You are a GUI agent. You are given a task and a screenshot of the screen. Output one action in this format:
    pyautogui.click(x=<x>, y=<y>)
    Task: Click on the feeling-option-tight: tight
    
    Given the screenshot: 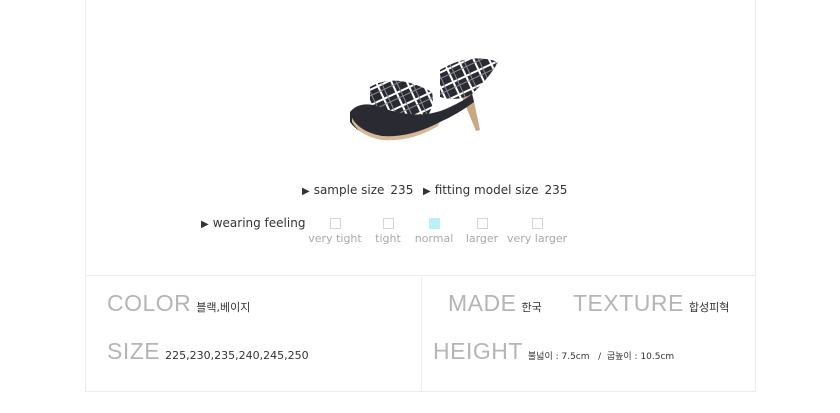 What is the action you would take?
    pyautogui.click(x=388, y=231)
    